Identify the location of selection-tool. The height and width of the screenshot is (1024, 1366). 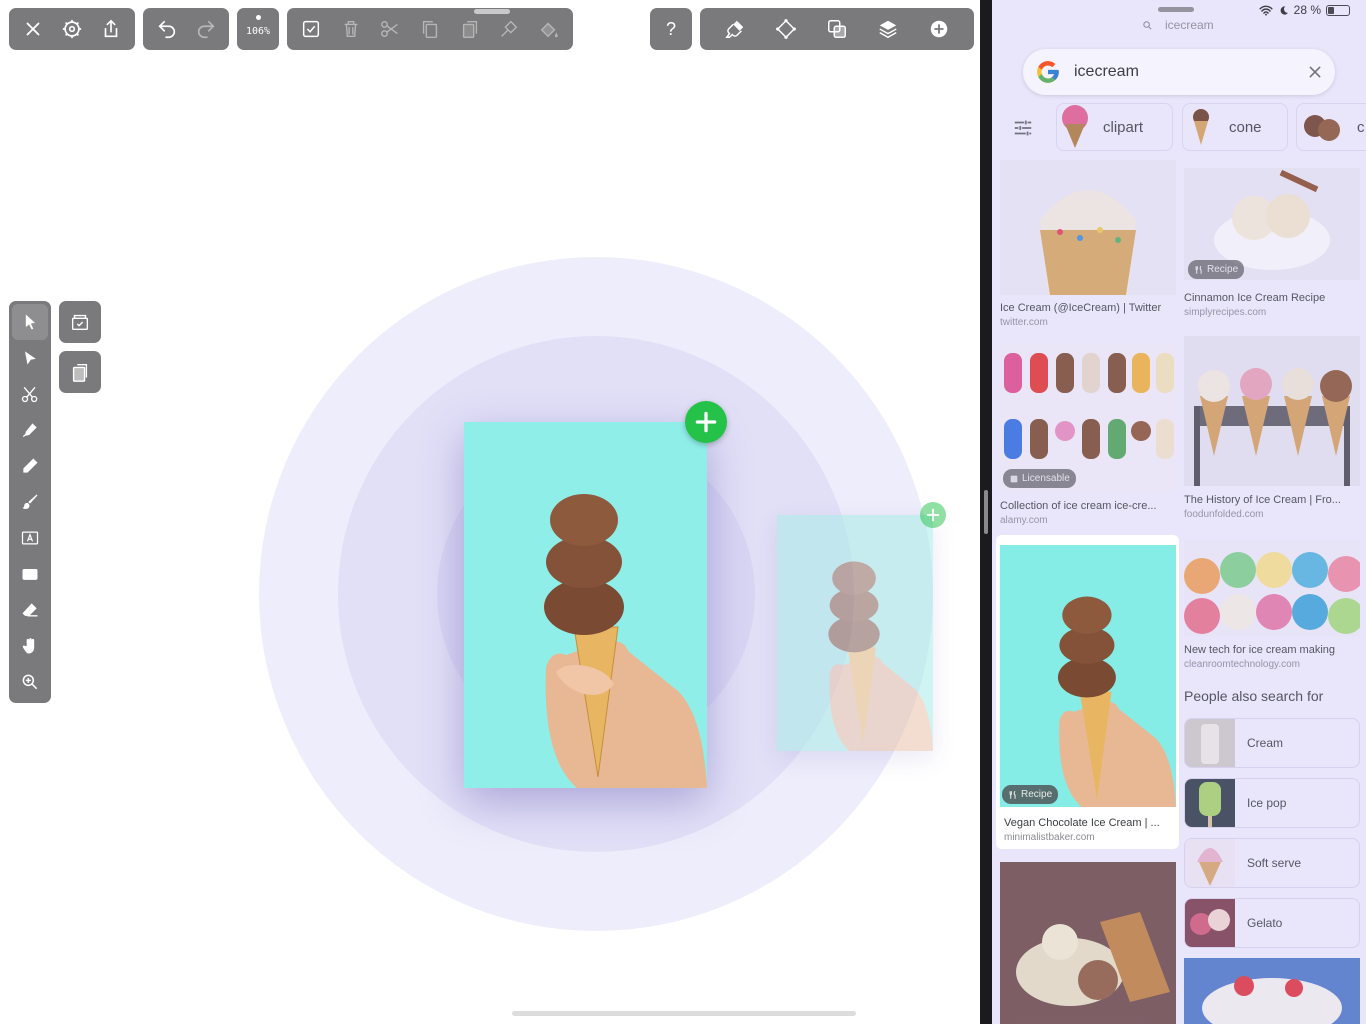
(30, 322).